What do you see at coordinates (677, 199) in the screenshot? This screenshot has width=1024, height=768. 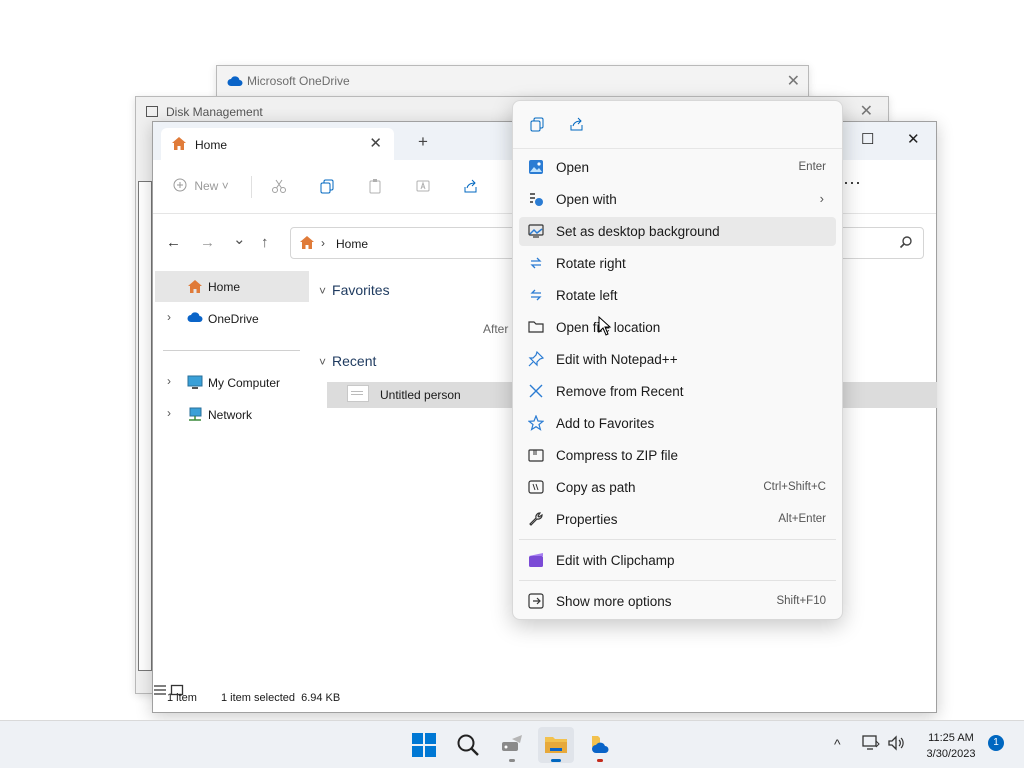 I see `menu-item-open-with: Open with ›` at bounding box center [677, 199].